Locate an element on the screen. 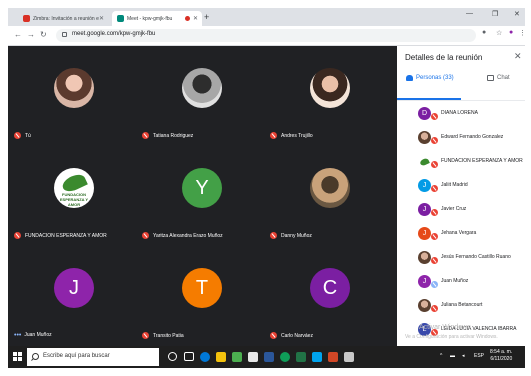  profile-avatar-icon: ● is located at coordinates (511, 32).